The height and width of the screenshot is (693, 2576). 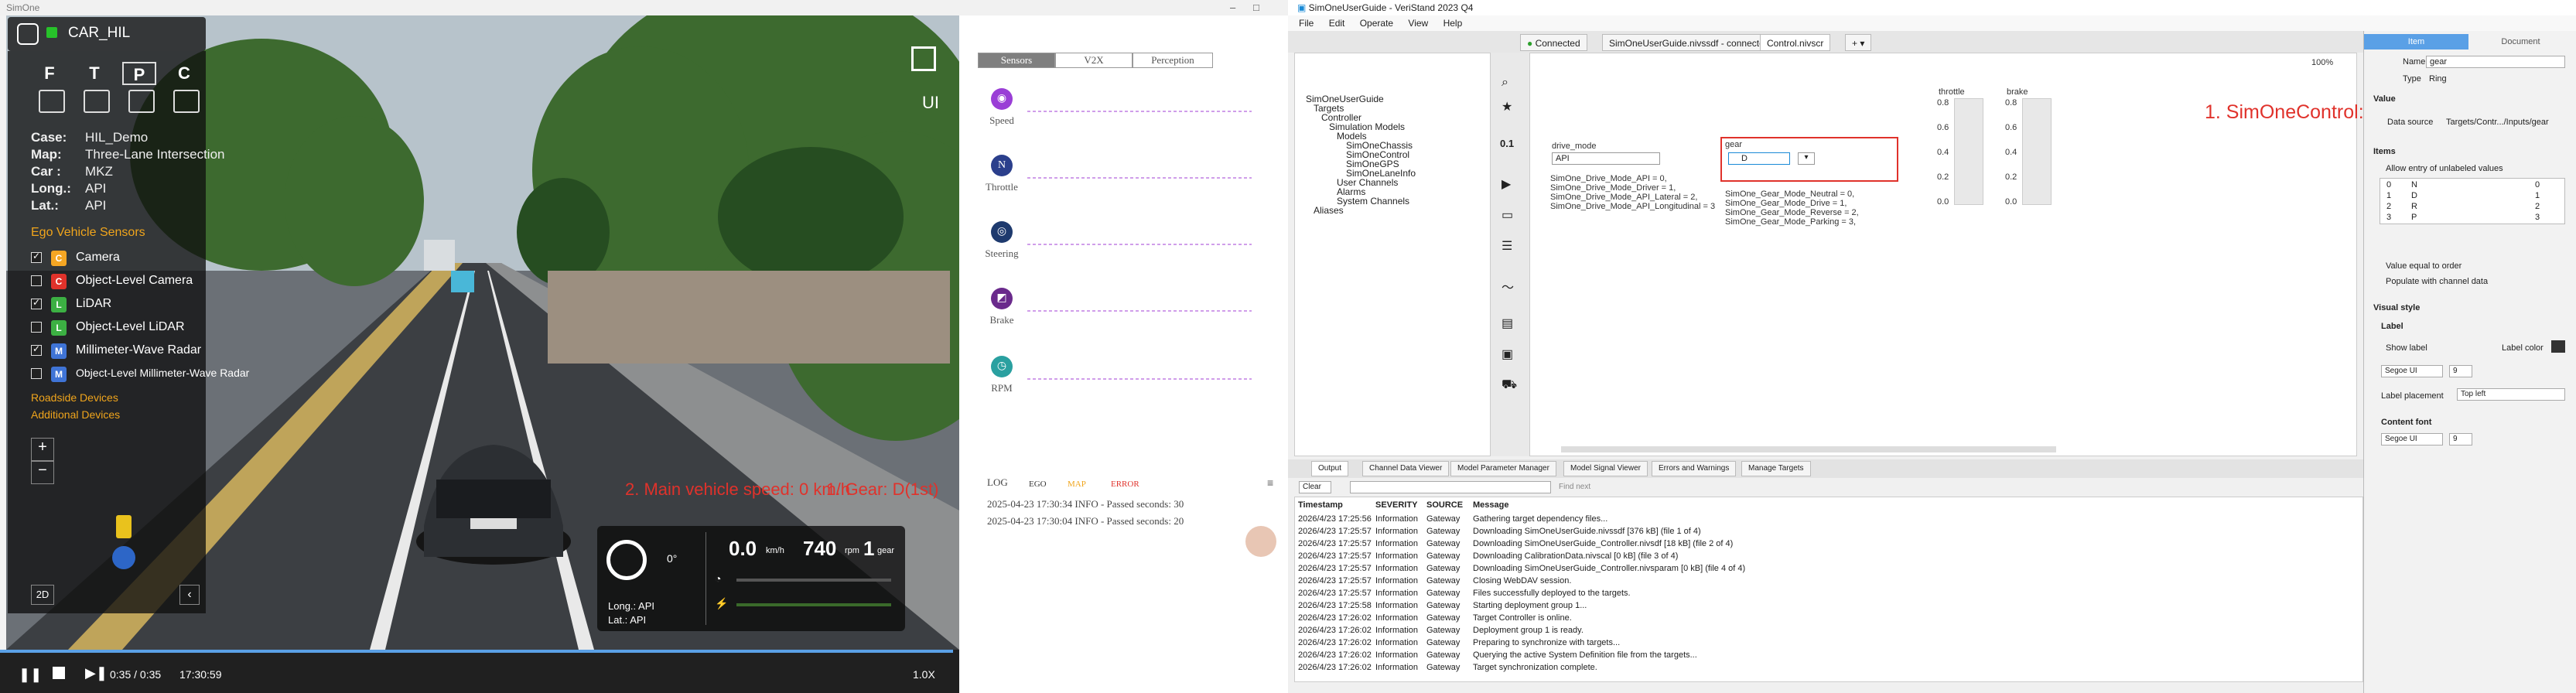 What do you see at coordinates (107, 34) in the screenshot?
I see `car-selector: CAR_HIL` at bounding box center [107, 34].